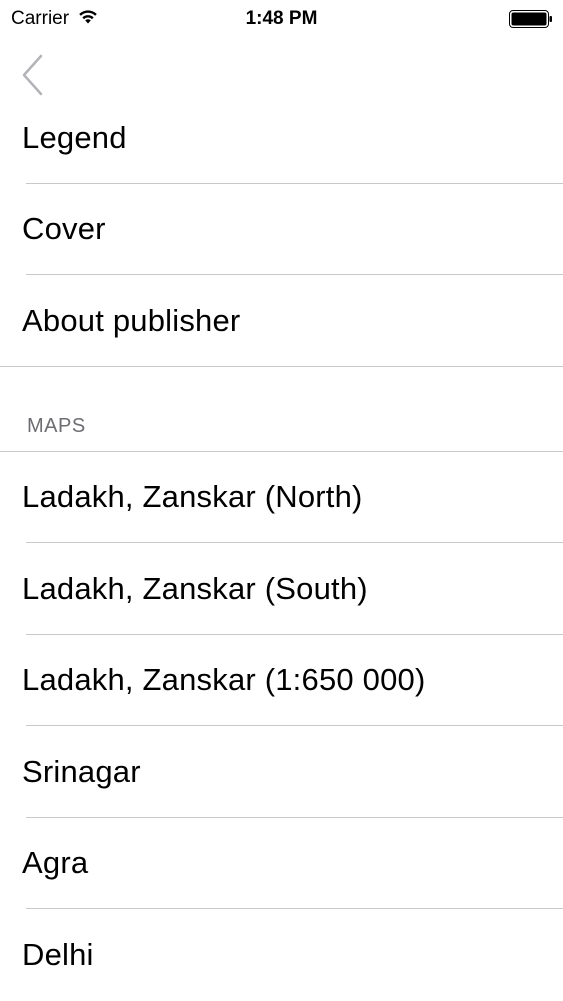  Describe the element at coordinates (281, 138) in the screenshot. I see `list-item-legend: Legend` at that location.